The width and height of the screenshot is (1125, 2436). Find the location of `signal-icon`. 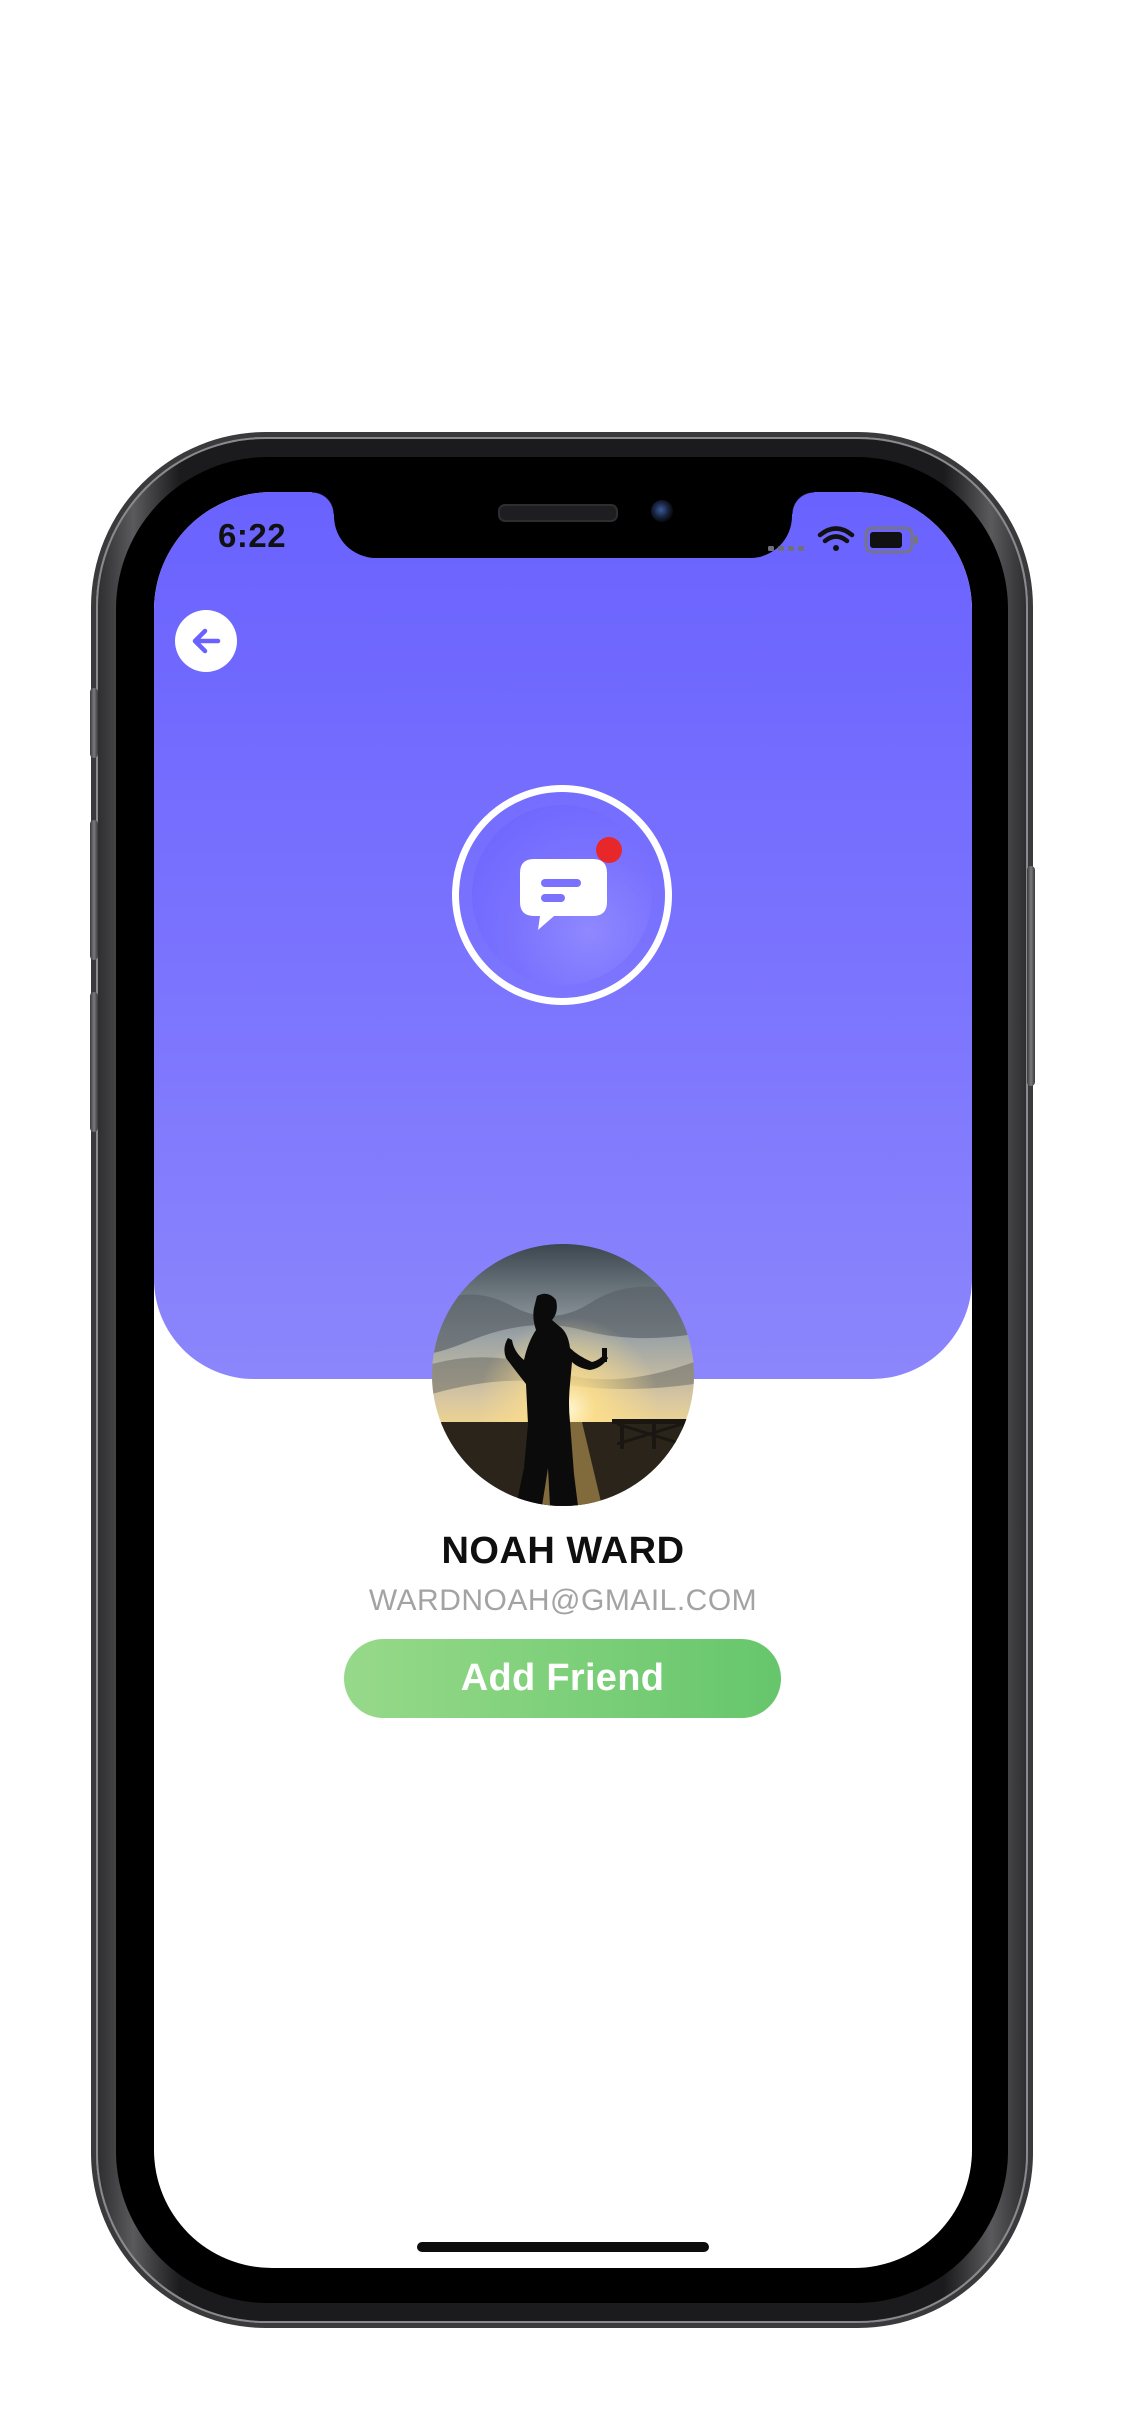

signal-icon is located at coordinates (786, 548).